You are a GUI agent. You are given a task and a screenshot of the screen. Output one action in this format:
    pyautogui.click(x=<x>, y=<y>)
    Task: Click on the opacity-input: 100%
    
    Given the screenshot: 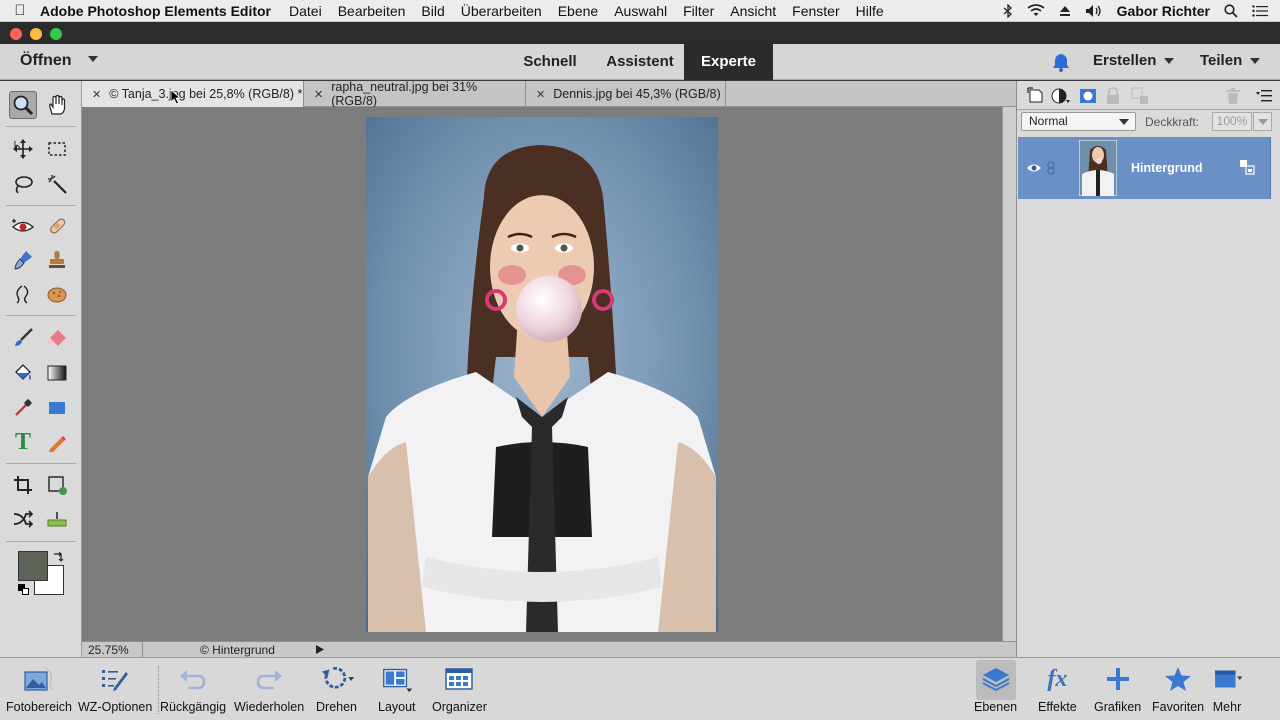 What is the action you would take?
    pyautogui.click(x=1232, y=121)
    